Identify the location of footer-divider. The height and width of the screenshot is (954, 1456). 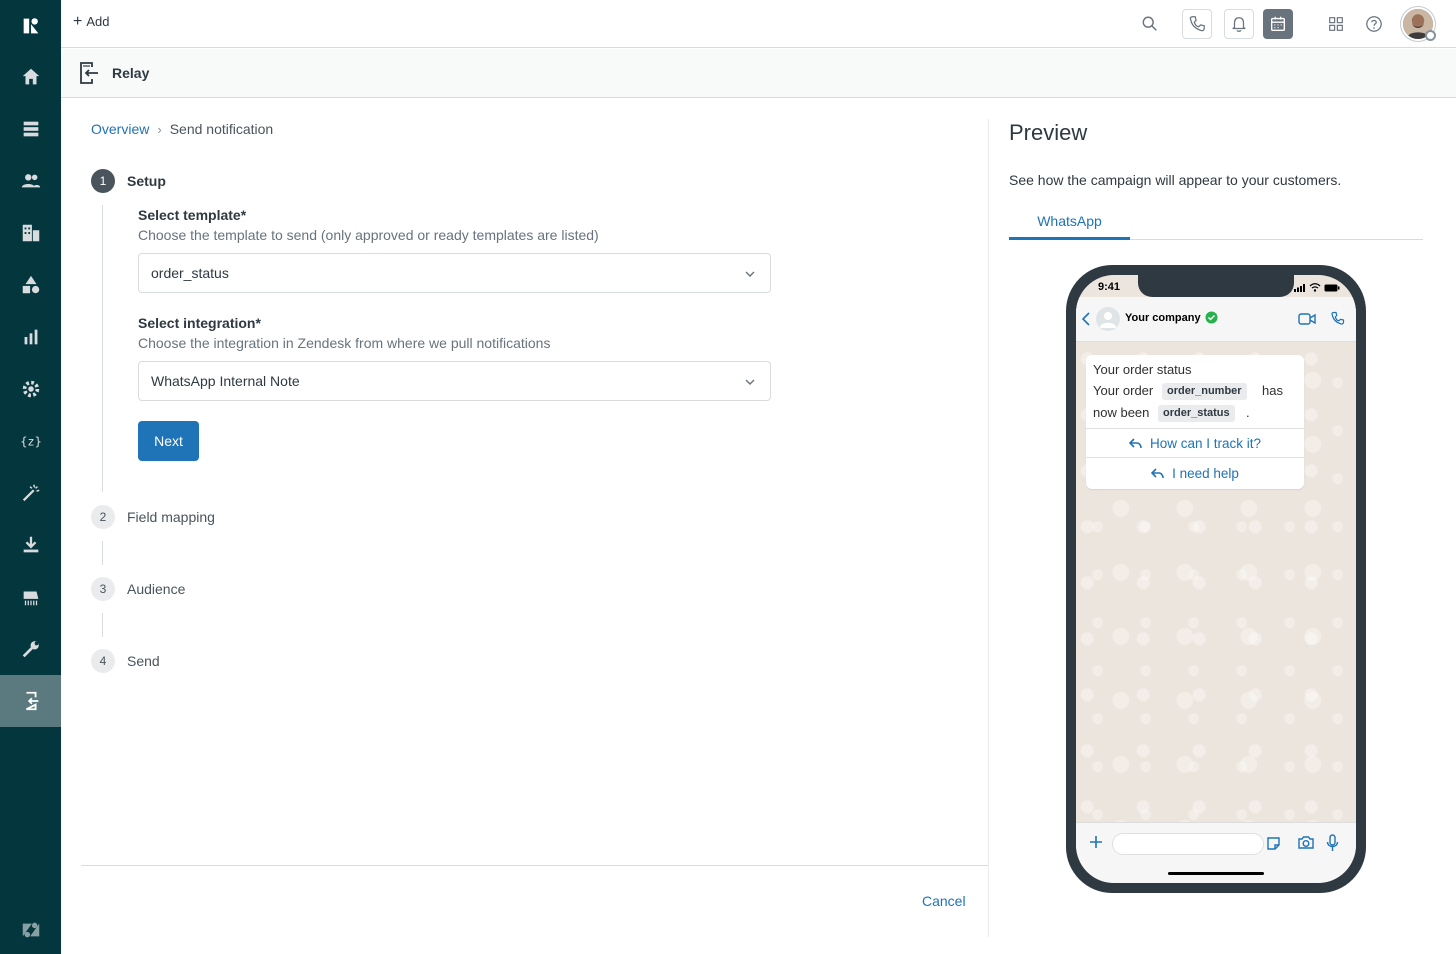
(535, 865).